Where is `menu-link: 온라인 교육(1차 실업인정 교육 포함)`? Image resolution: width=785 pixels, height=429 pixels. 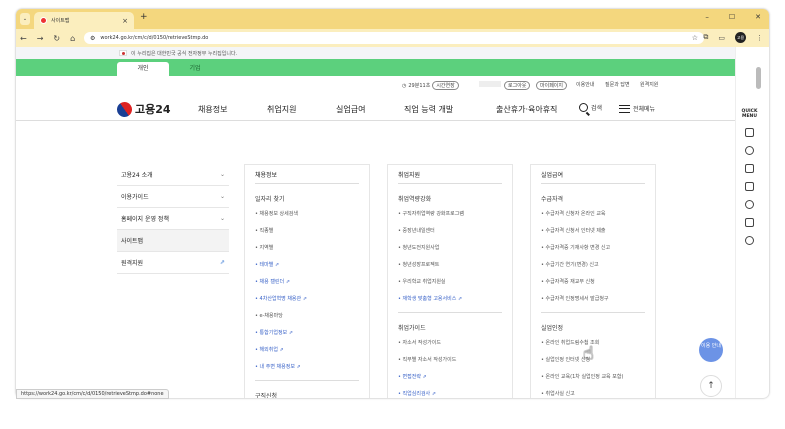
menu-link: 온라인 교육(1차 실업인정 교육 포함) is located at coordinates (593, 377).